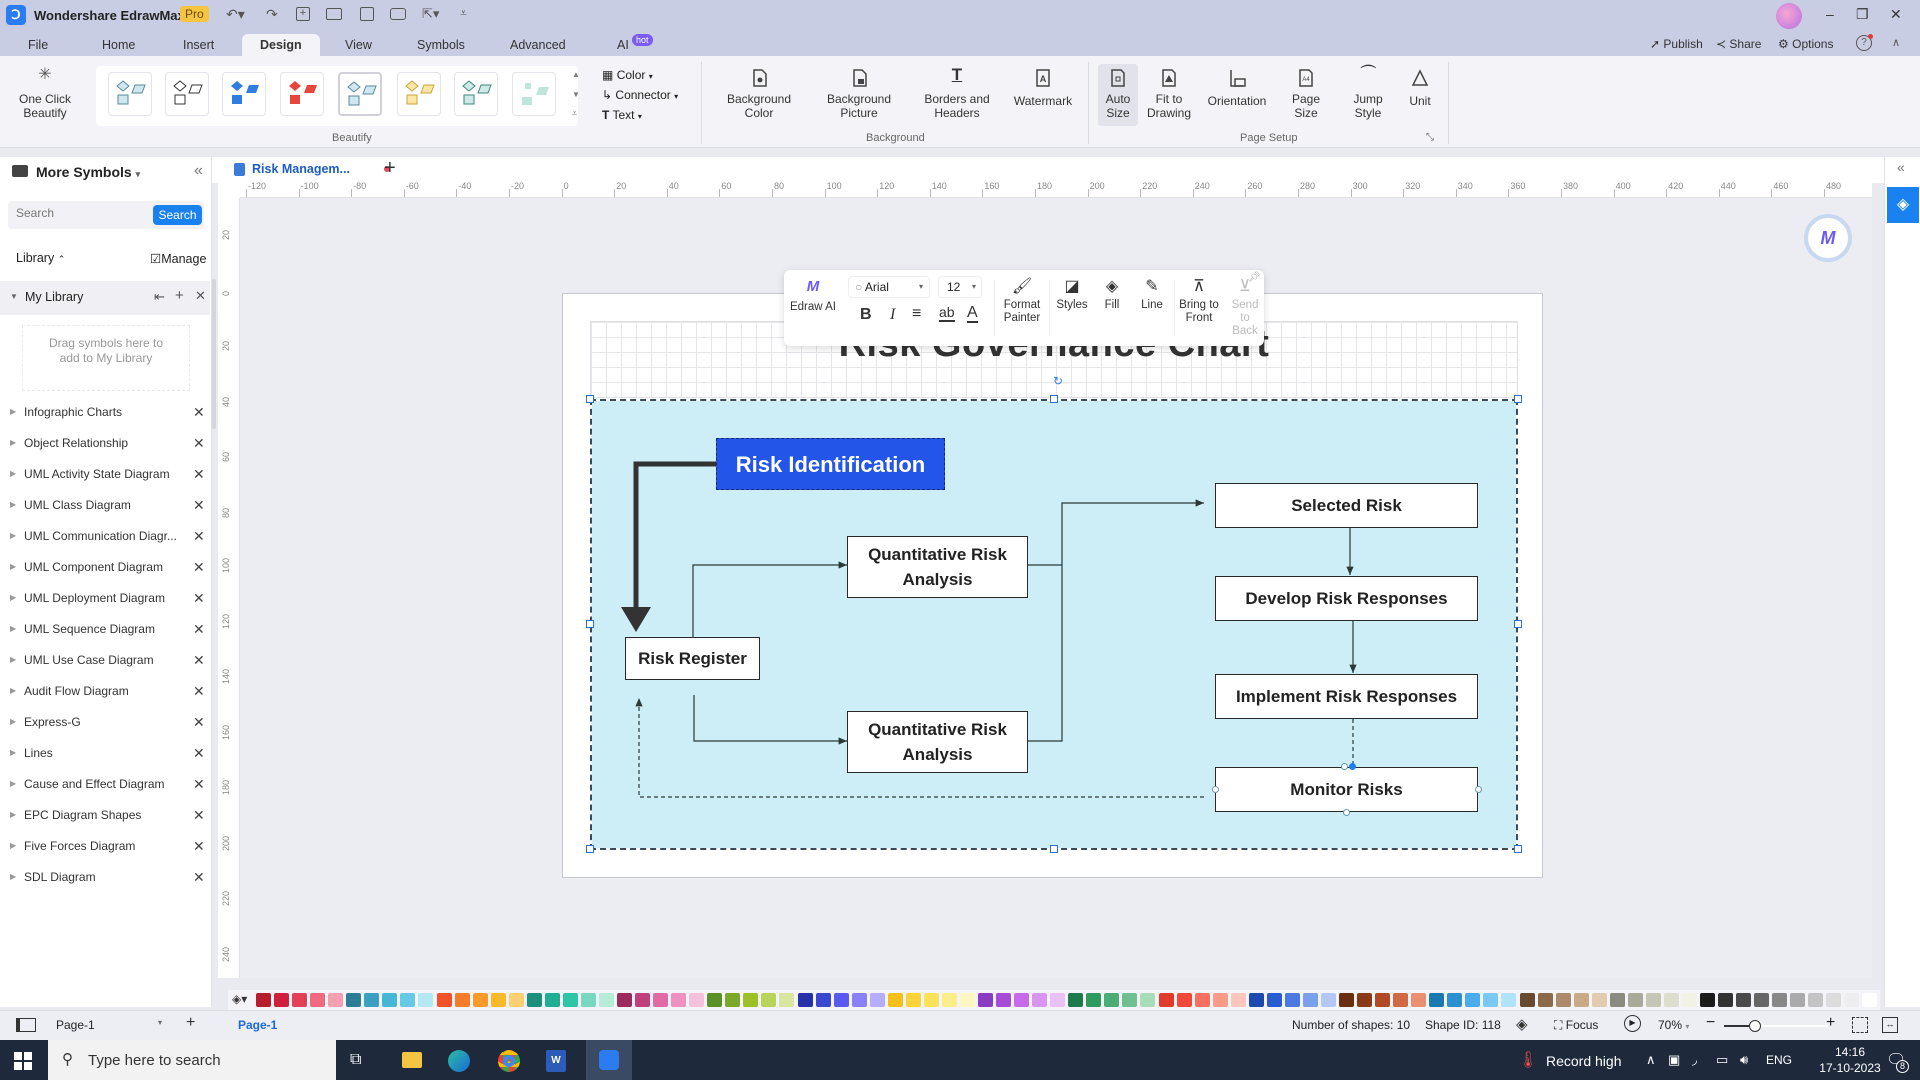 Image resolution: width=1920 pixels, height=1080 pixels. I want to click on notifications-button: 🗨︎ 8, so click(1897, 1061).